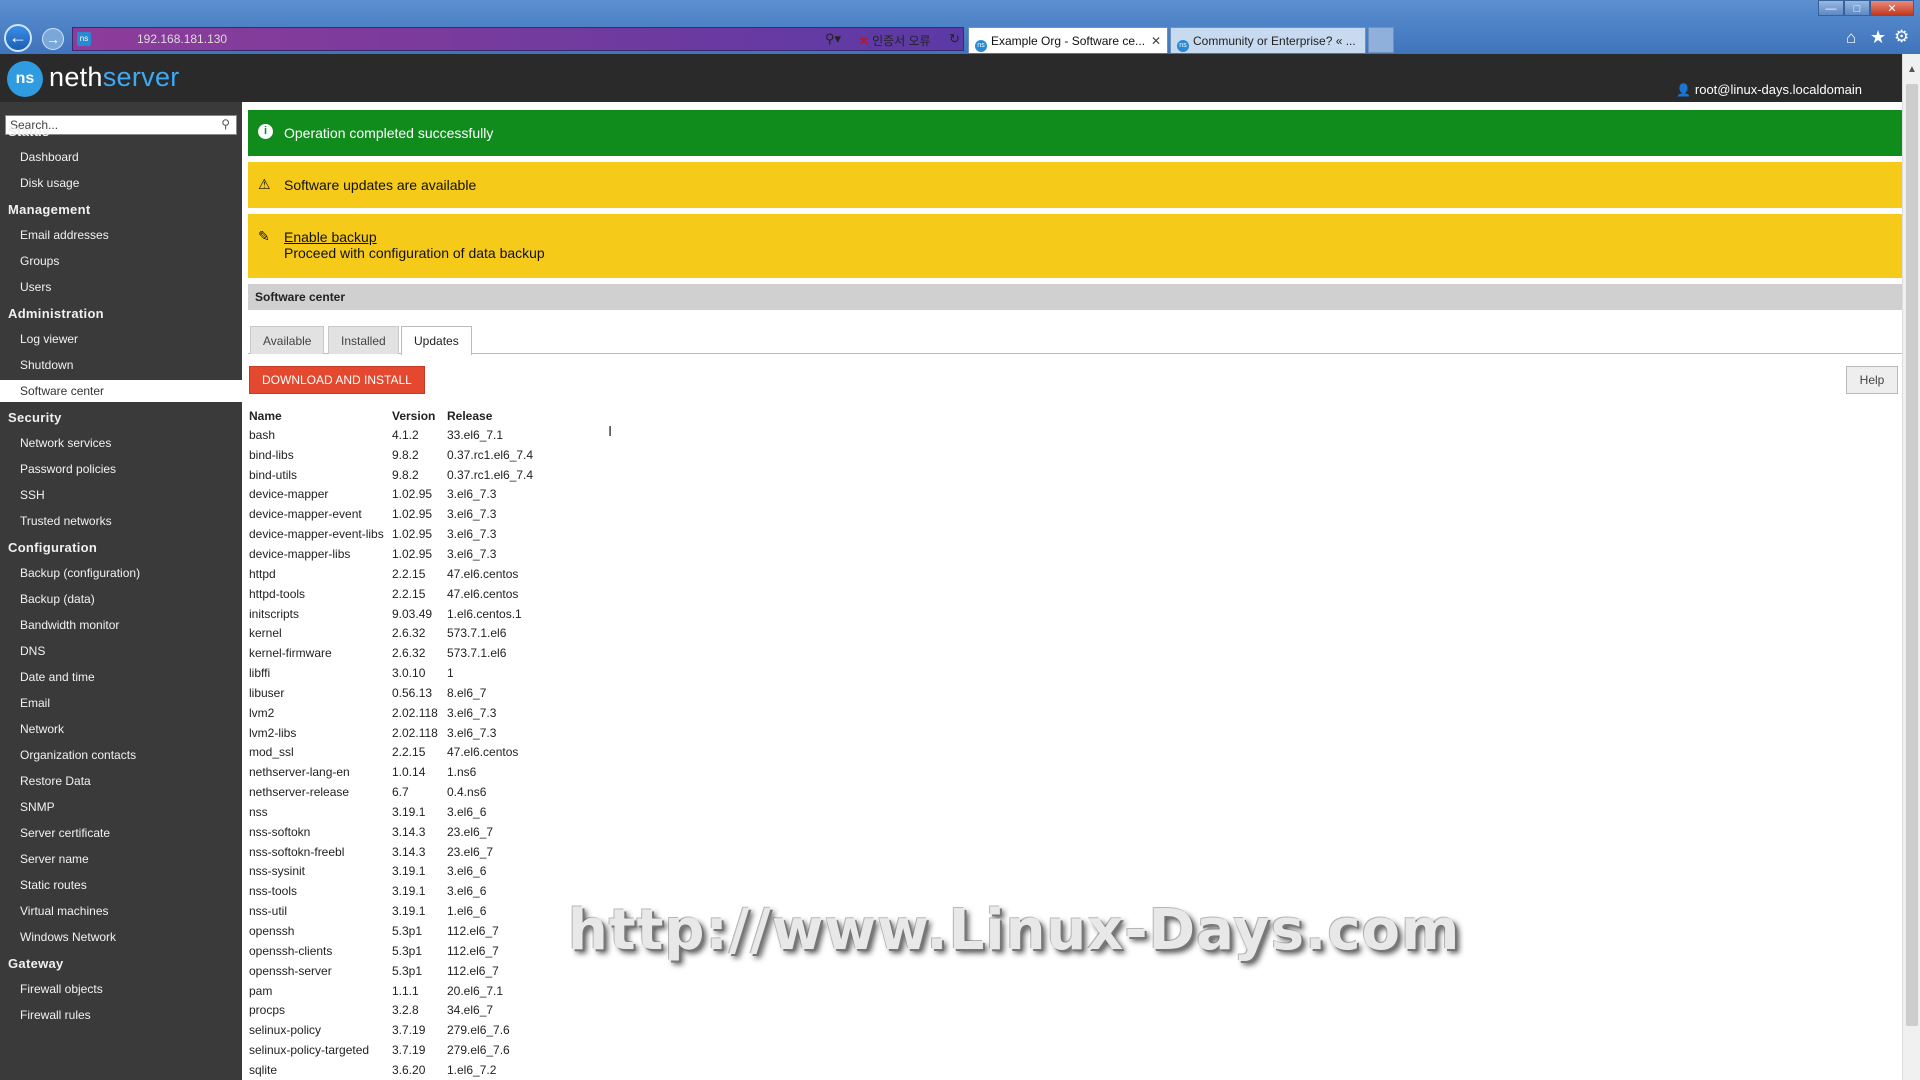 This screenshot has width=1920, height=1080. I want to click on sidebar-item-windows-network: Windows Network, so click(121, 937).